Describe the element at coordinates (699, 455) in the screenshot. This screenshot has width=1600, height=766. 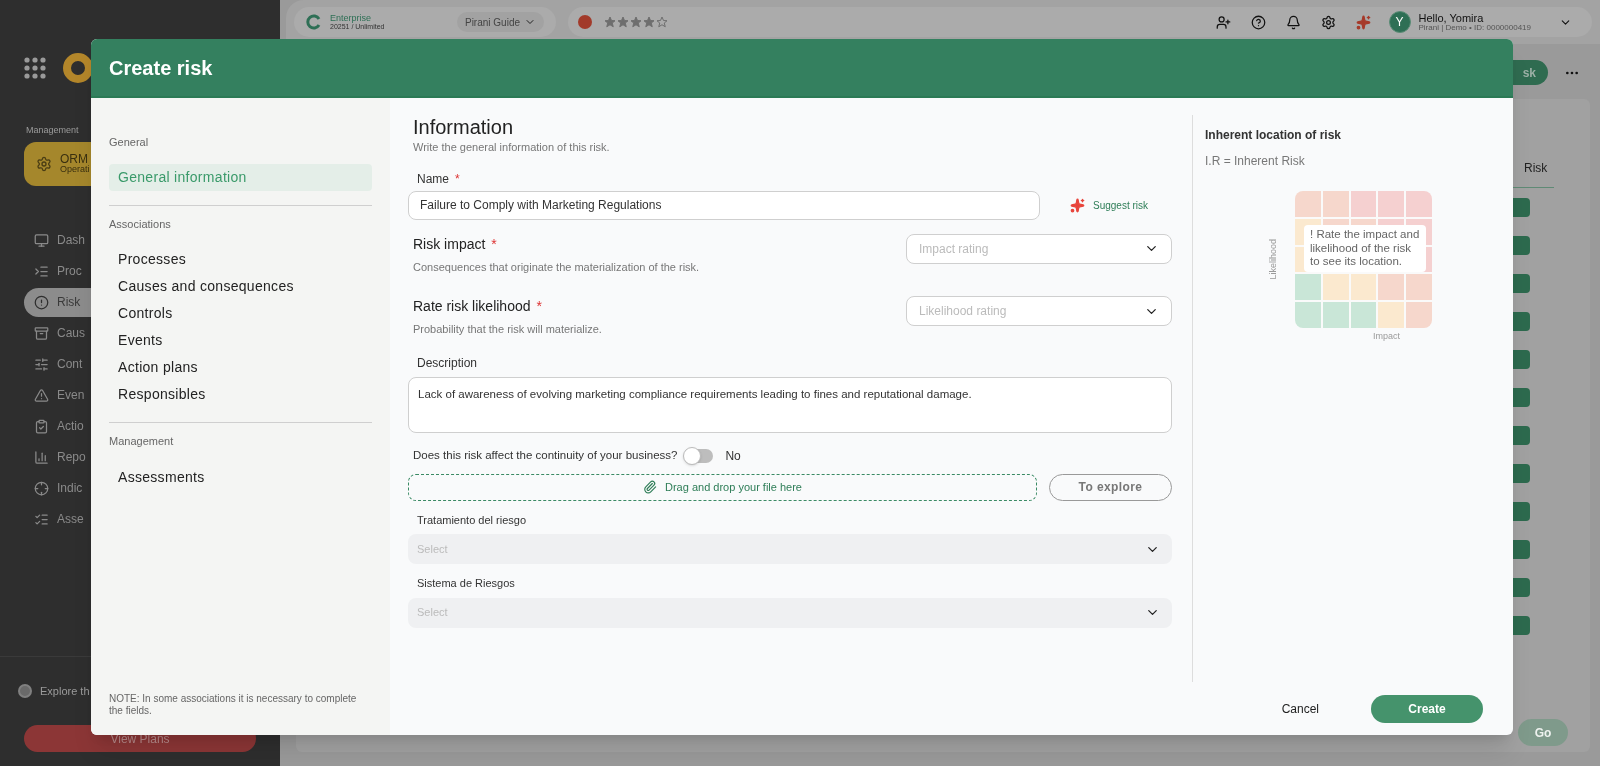
I see `continuity-switch` at that location.